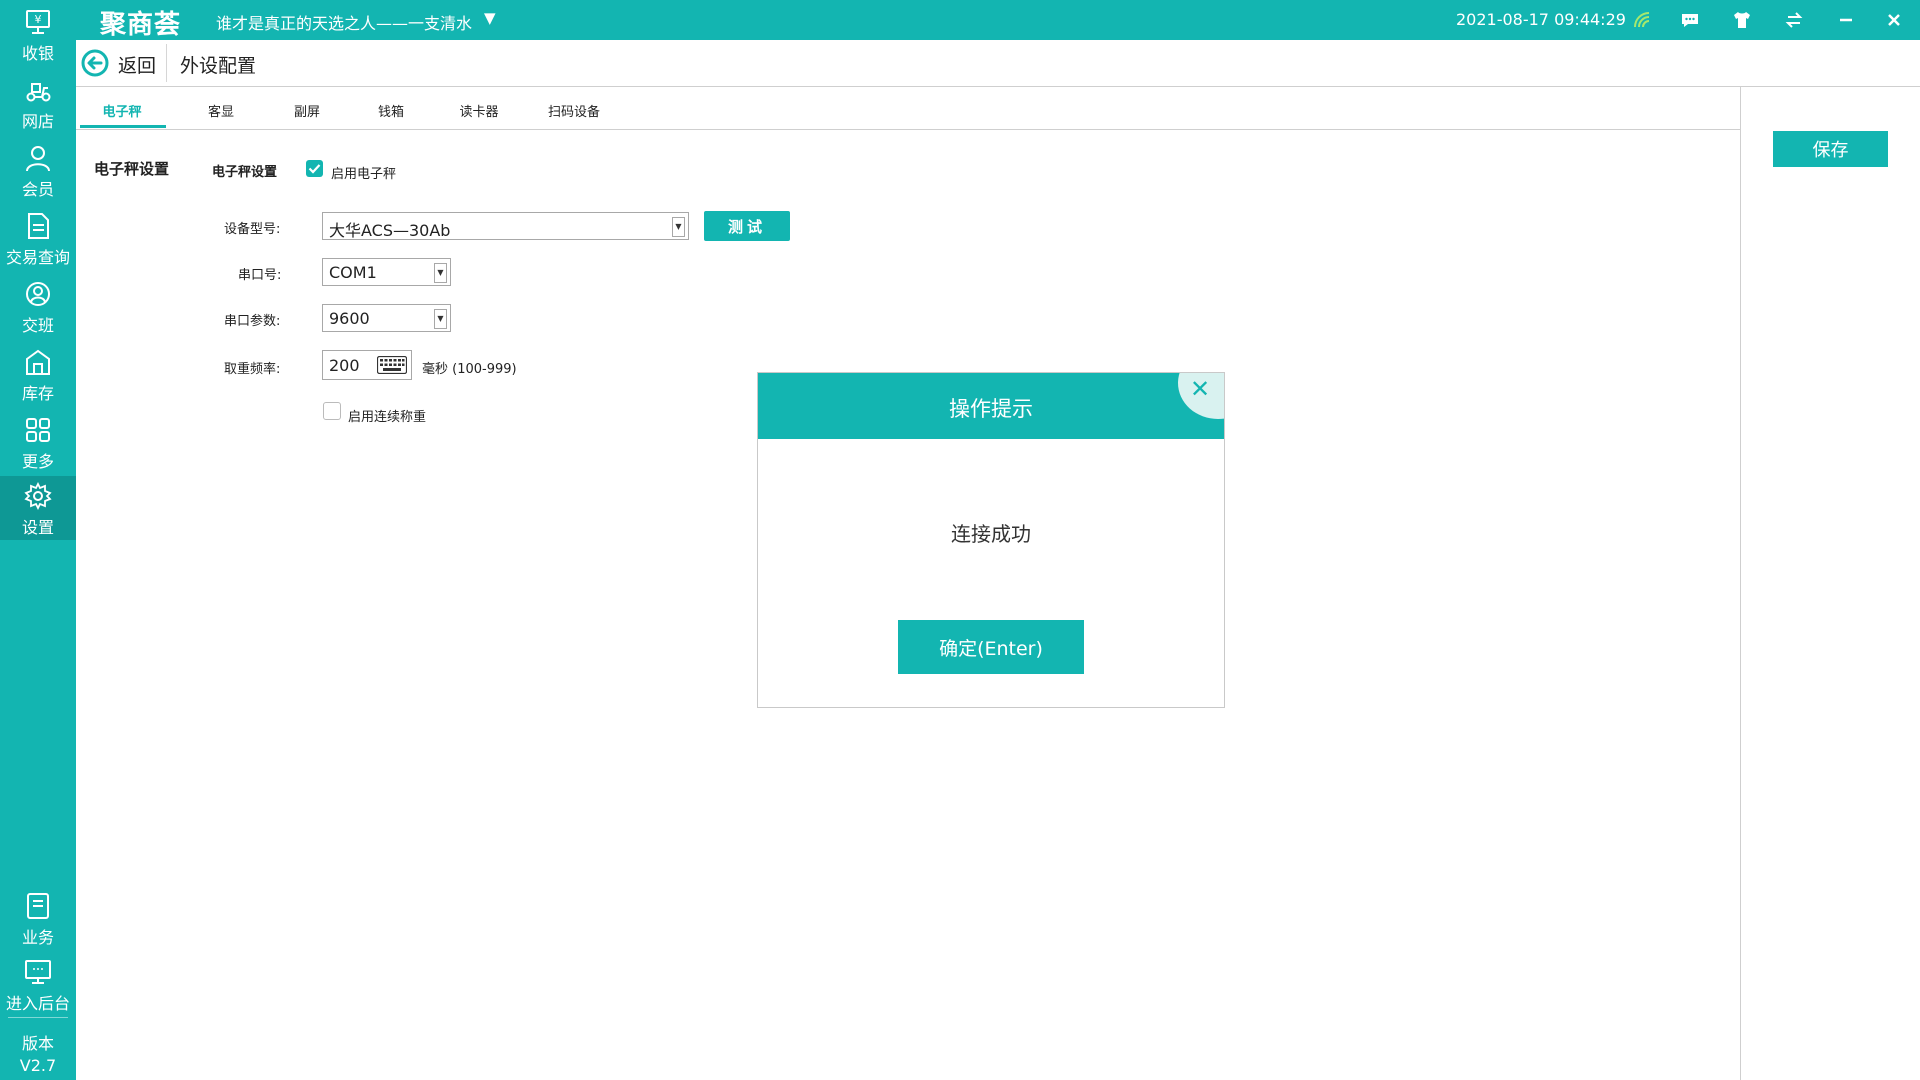 The image size is (1920, 1080). Describe the element at coordinates (991, 534) in the screenshot. I see `dialog-message: 连接成功` at that location.